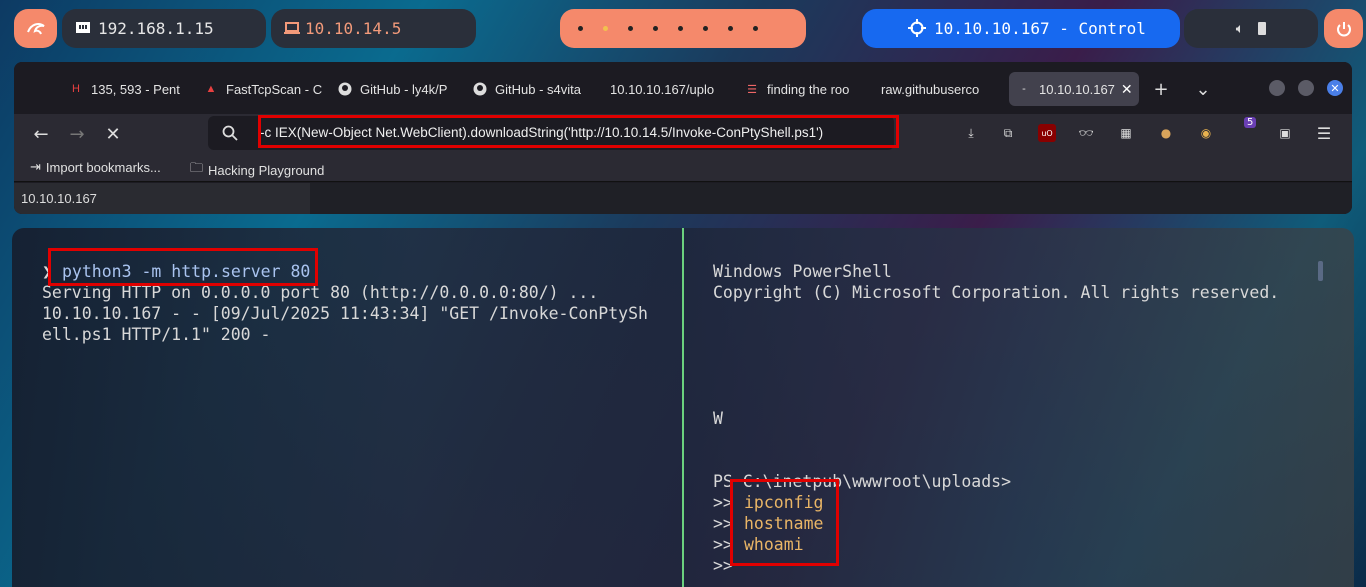 This screenshot has height=587, width=1366. Describe the element at coordinates (752, 89) in the screenshot. I see `page-icon: ☰` at that location.